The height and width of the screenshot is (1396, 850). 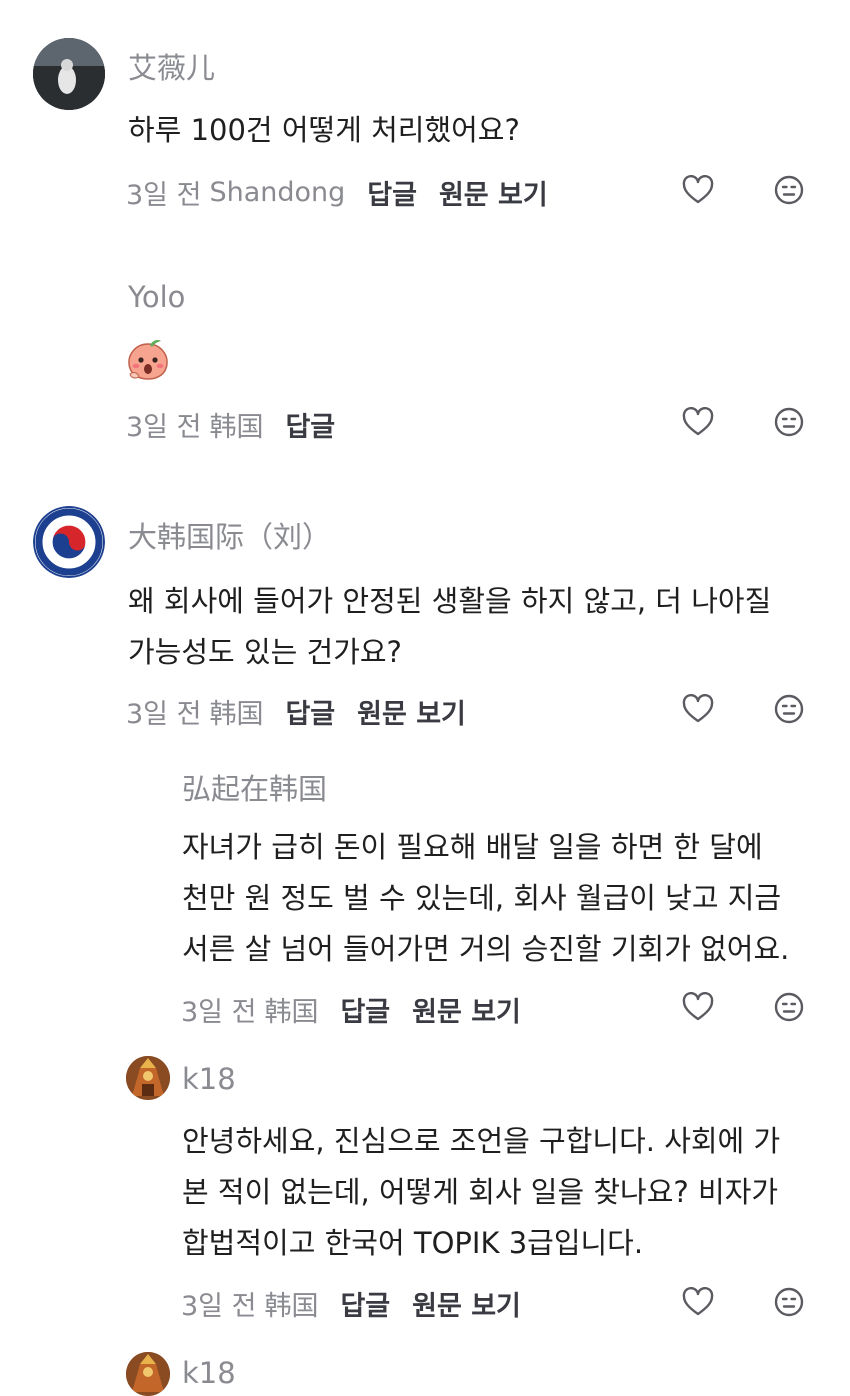 What do you see at coordinates (472, 847) in the screenshot?
I see `comment-text-line: 자녀가 급히 돈이 필요해 배달 일을 하면 한 달에` at bounding box center [472, 847].